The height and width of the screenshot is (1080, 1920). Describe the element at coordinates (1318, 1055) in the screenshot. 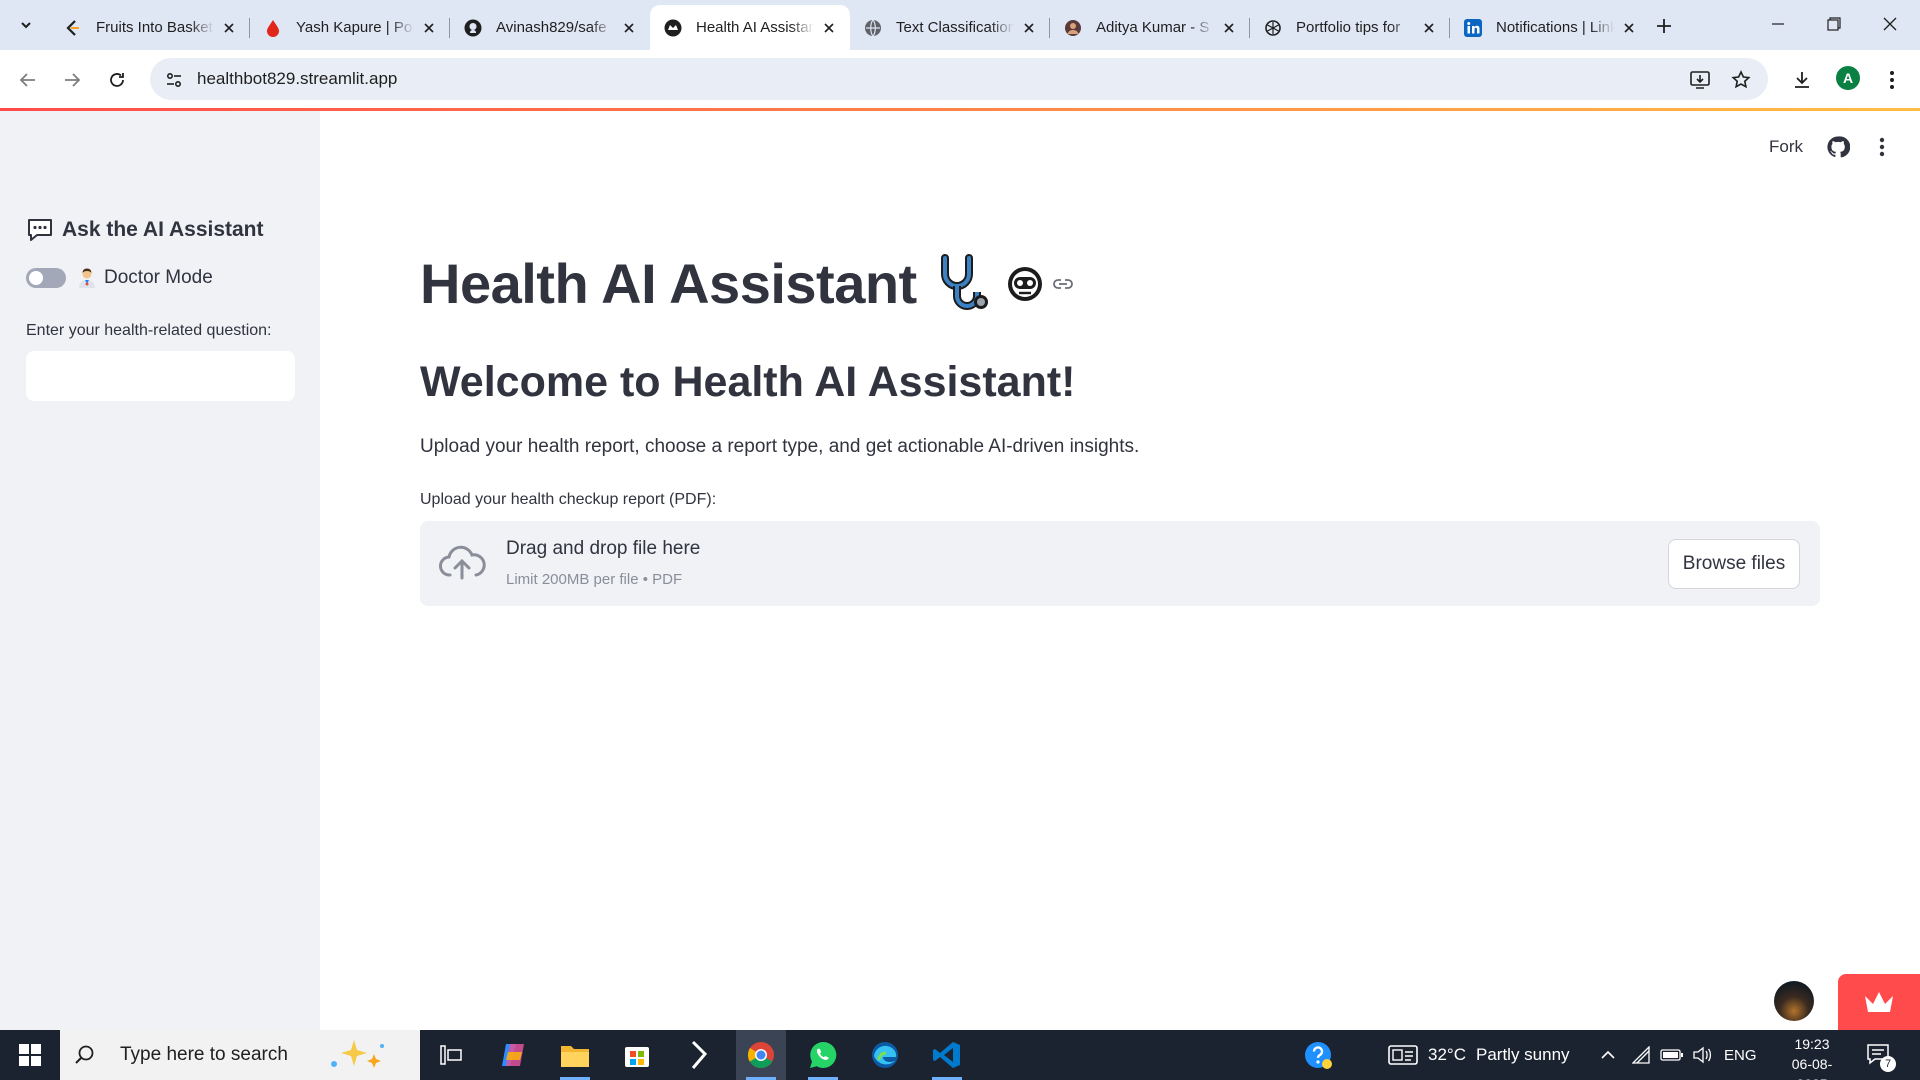

I see `help-tray-icon` at that location.